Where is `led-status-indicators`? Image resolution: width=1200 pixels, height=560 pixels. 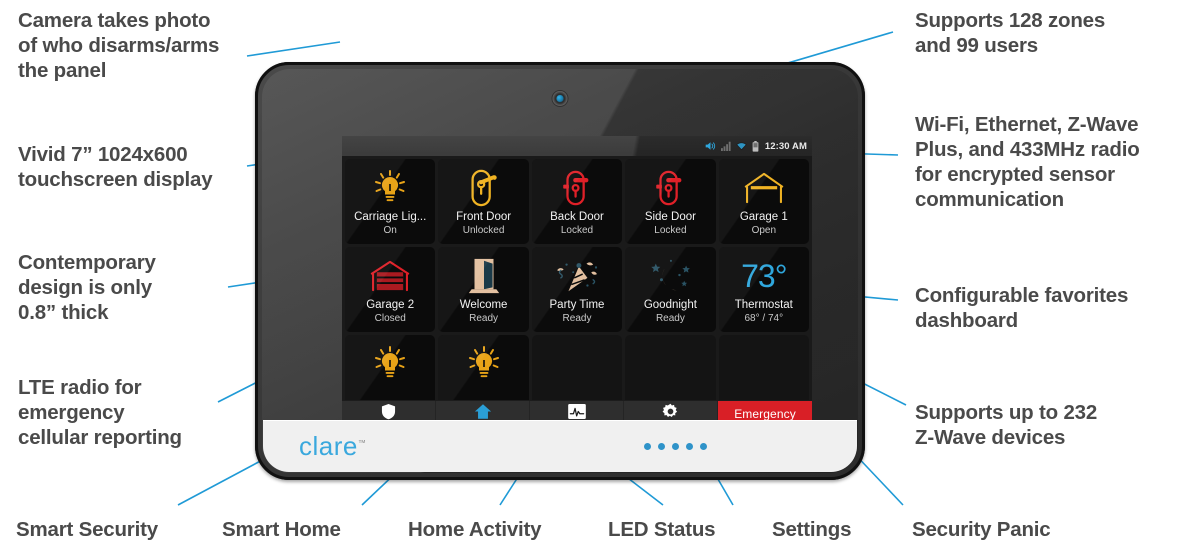
led-status-indicators is located at coordinates (675, 446).